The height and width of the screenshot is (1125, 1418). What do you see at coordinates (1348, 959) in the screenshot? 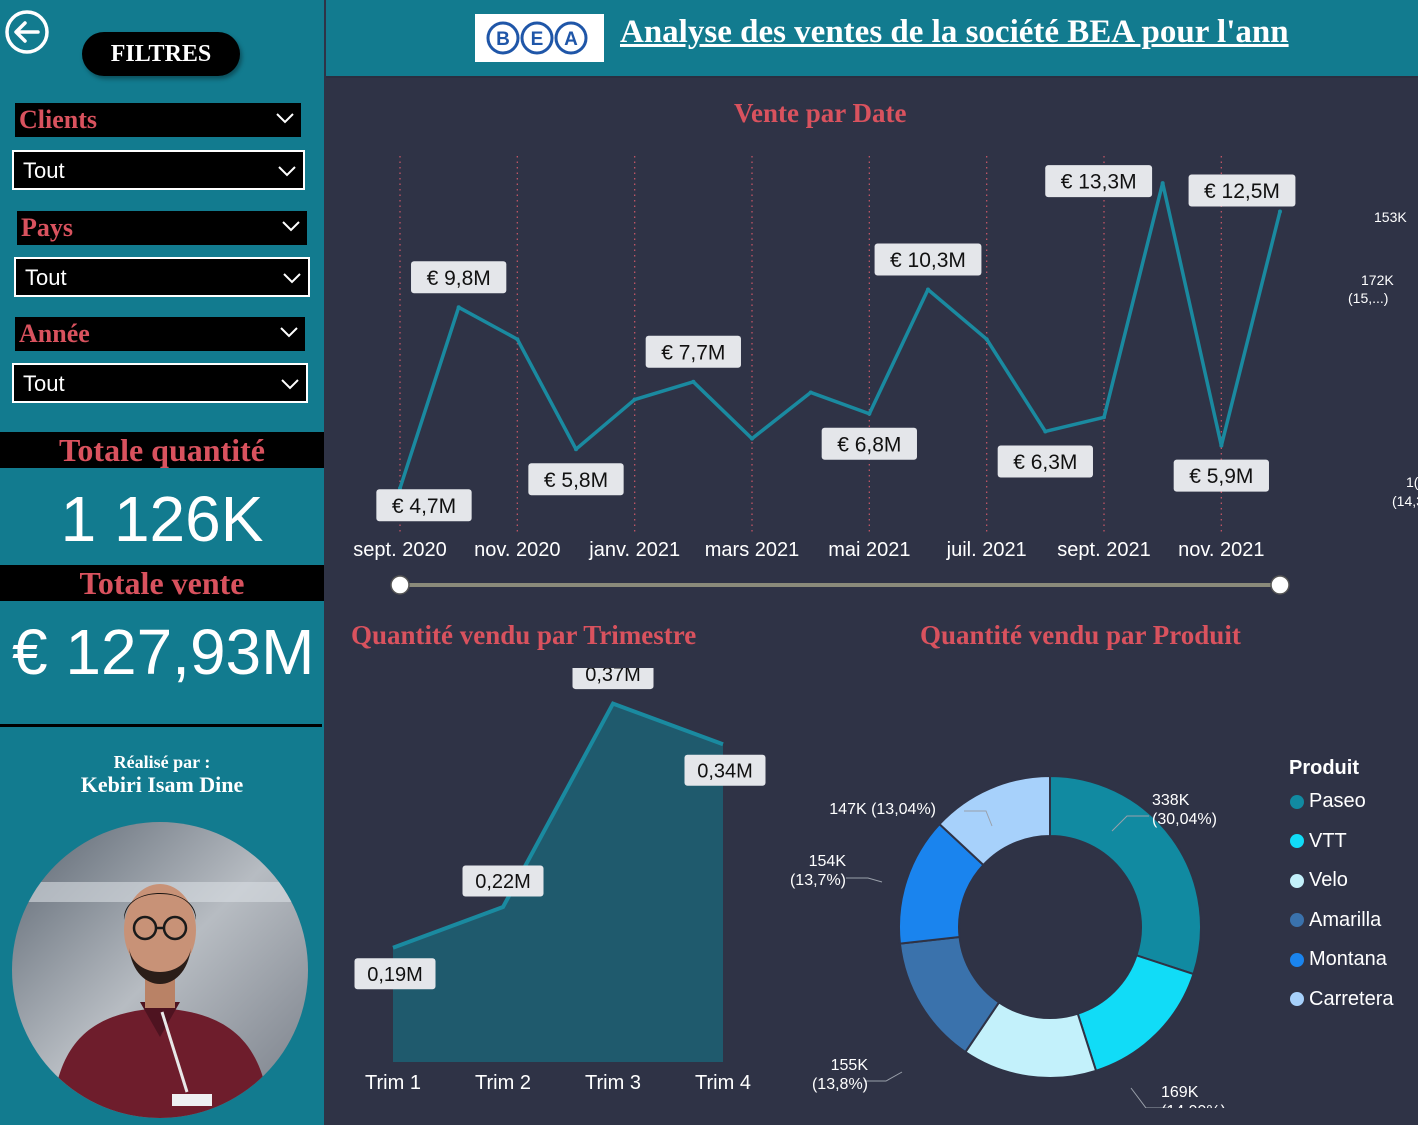
I see `legend-label: Montana` at bounding box center [1348, 959].